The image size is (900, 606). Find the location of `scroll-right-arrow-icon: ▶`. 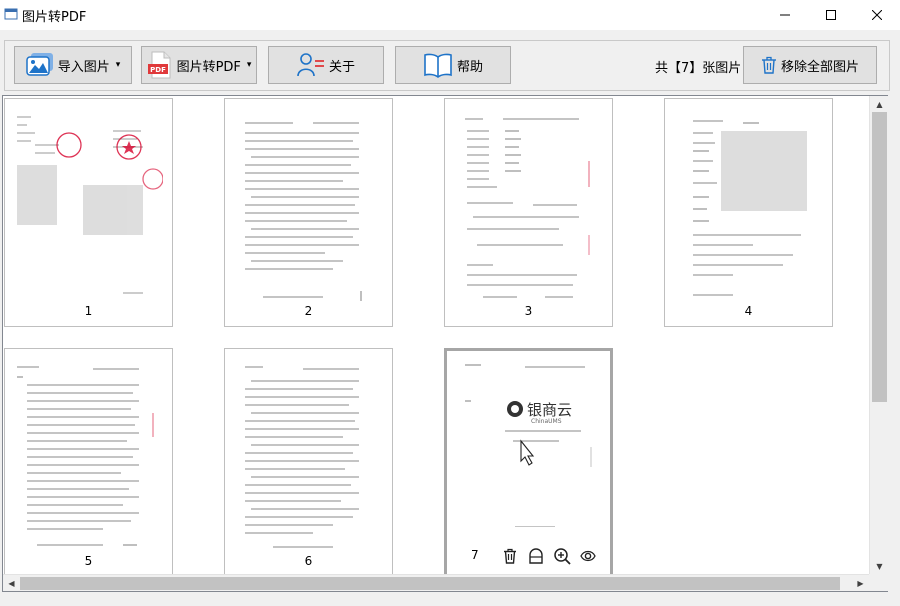

scroll-right-arrow-icon: ▶ is located at coordinates (860, 583).